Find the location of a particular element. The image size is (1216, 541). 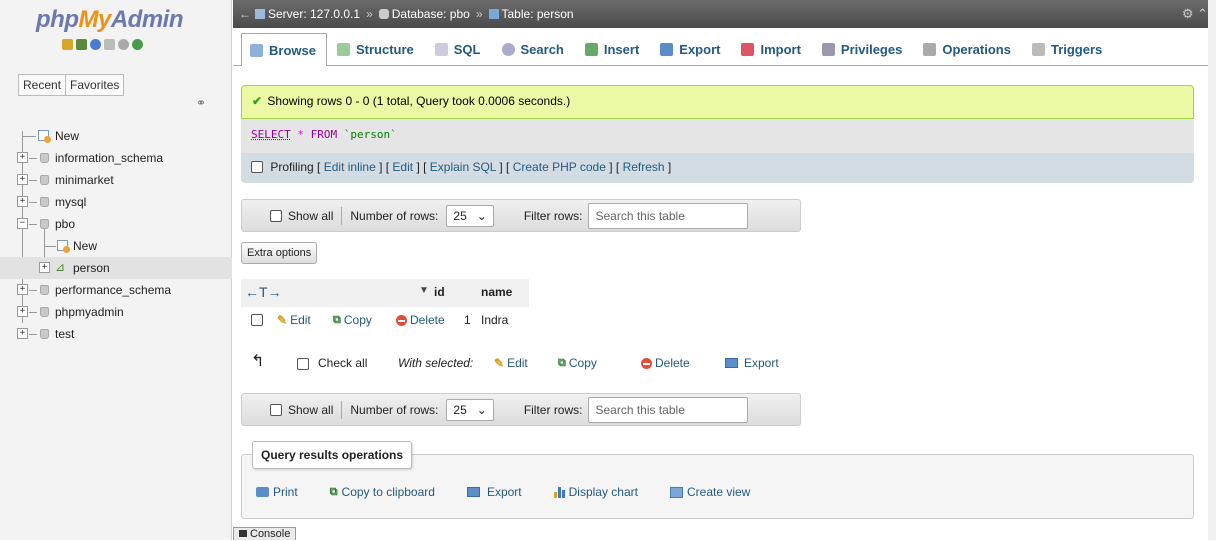

export-link: Export is located at coordinates (494, 492).